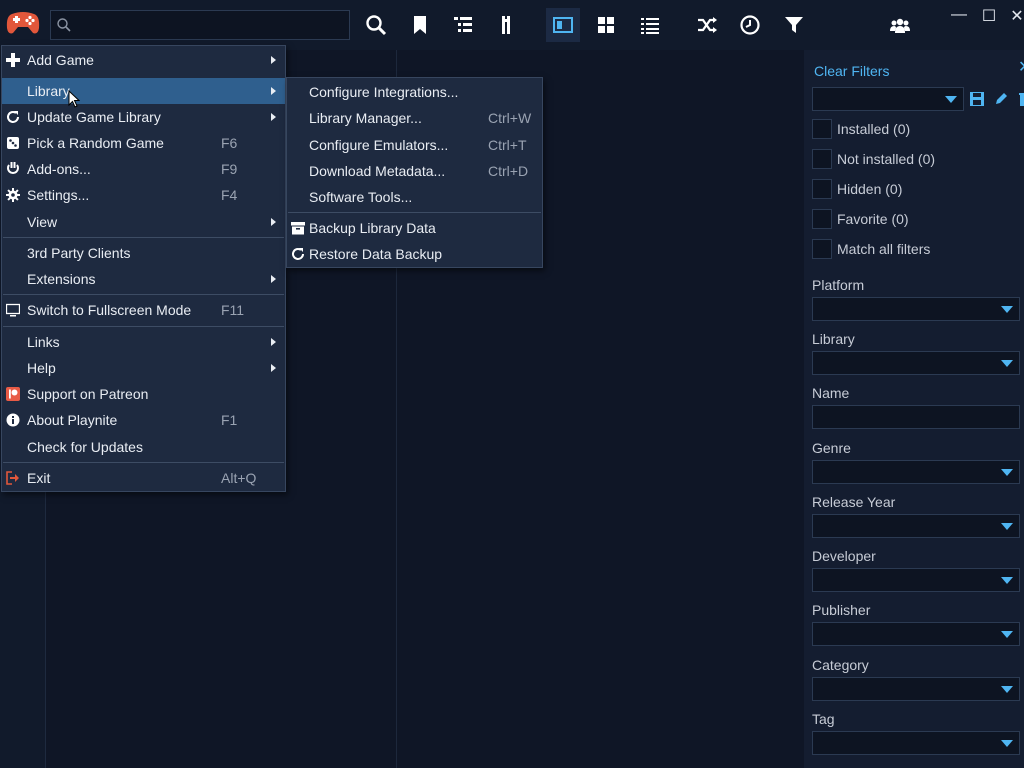  Describe the element at coordinates (606, 25) in the screenshot. I see `grid-view-icon` at that location.